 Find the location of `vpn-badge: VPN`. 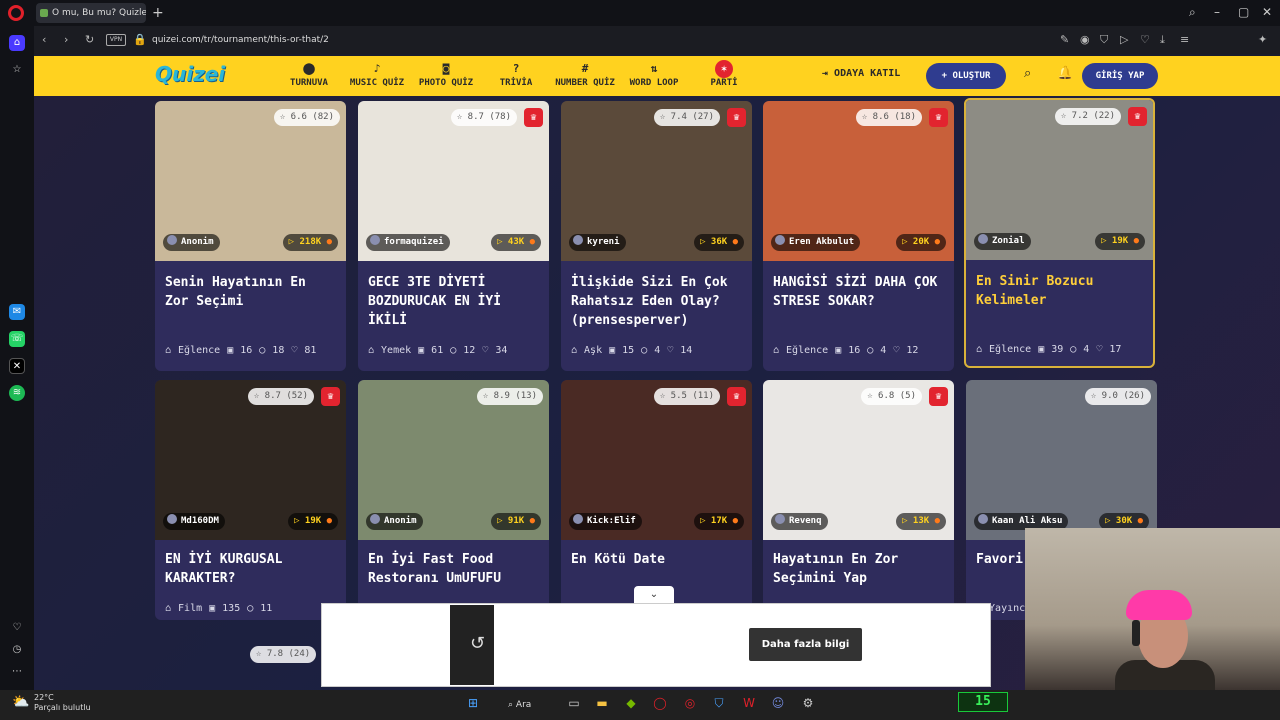

vpn-badge: VPN is located at coordinates (116, 40).